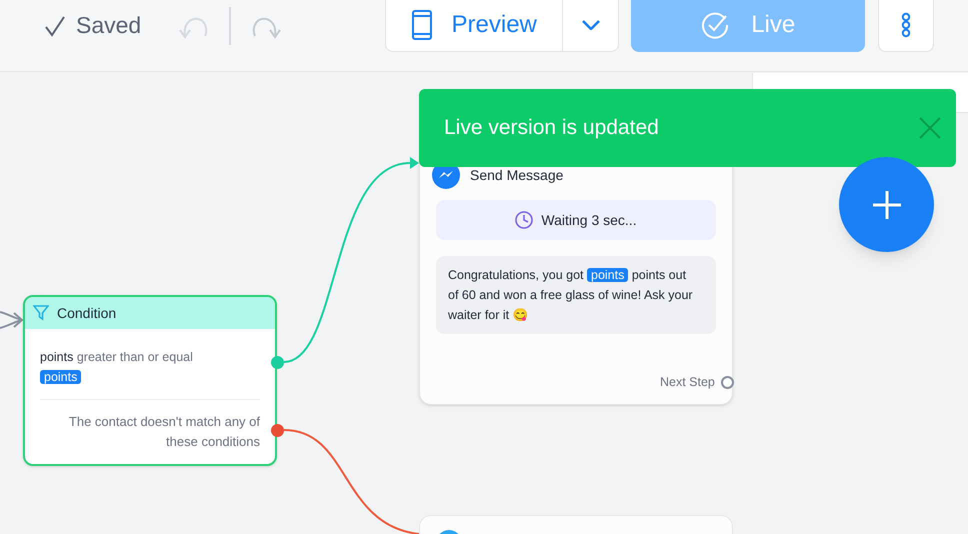 Image resolution: width=968 pixels, height=534 pixels. What do you see at coordinates (517, 175) in the screenshot?
I see `node-title: Send Message` at bounding box center [517, 175].